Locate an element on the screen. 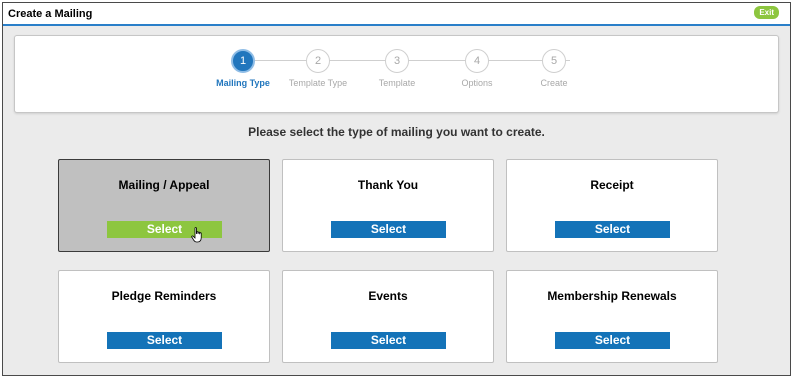 The width and height of the screenshot is (793, 379). card-title: Mailing / Appeal is located at coordinates (164, 185).